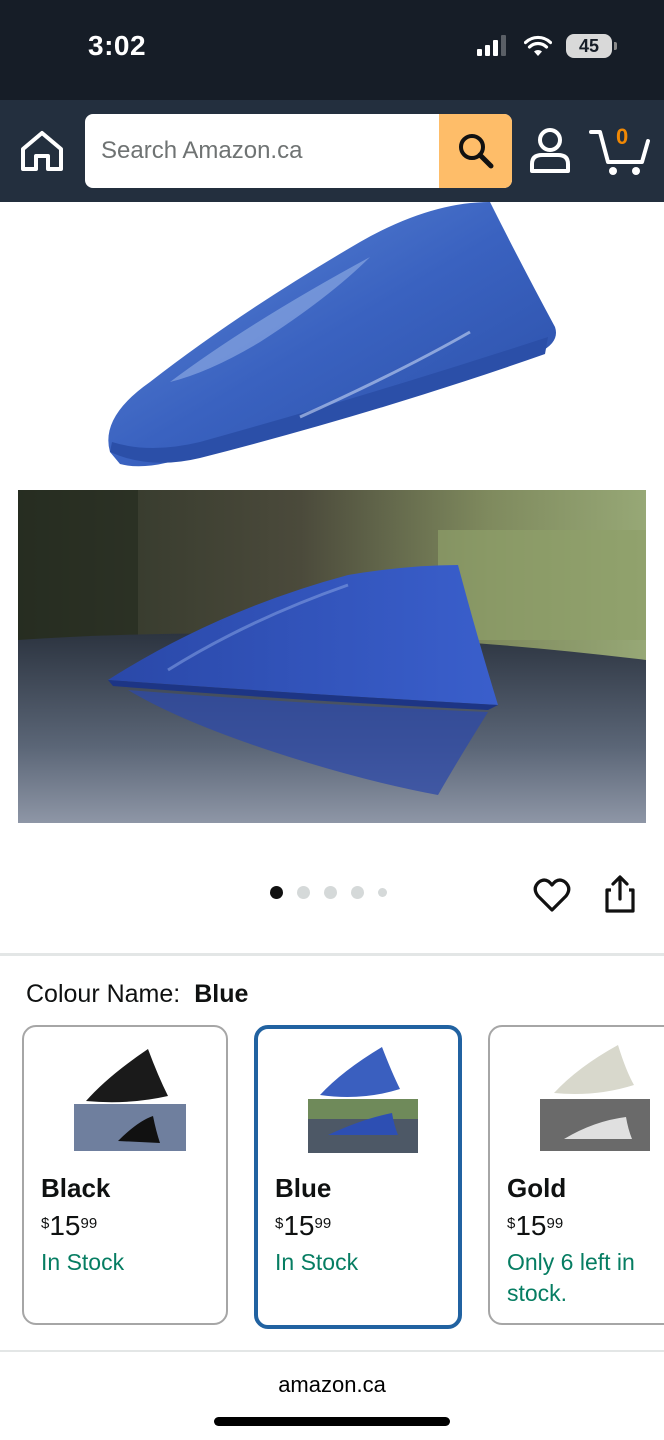 This screenshot has width=664, height=1440. Describe the element at coordinates (491, 45) in the screenshot. I see `signal-icon` at that location.